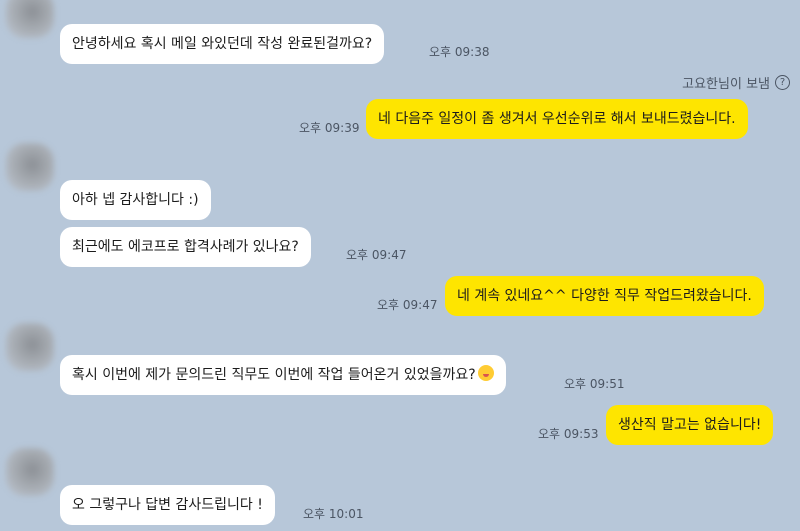 The height and width of the screenshot is (531, 800). Describe the element at coordinates (333, 514) in the screenshot. I see `message-time: 오후 10:01` at that location.